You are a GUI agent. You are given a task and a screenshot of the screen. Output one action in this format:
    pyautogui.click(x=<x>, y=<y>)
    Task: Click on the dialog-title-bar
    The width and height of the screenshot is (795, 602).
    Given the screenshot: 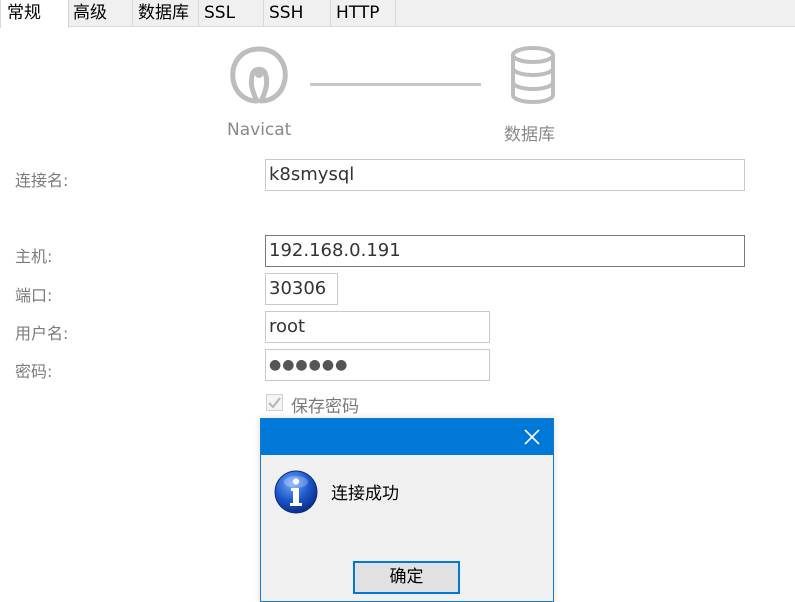 What is the action you would take?
    pyautogui.click(x=407, y=437)
    